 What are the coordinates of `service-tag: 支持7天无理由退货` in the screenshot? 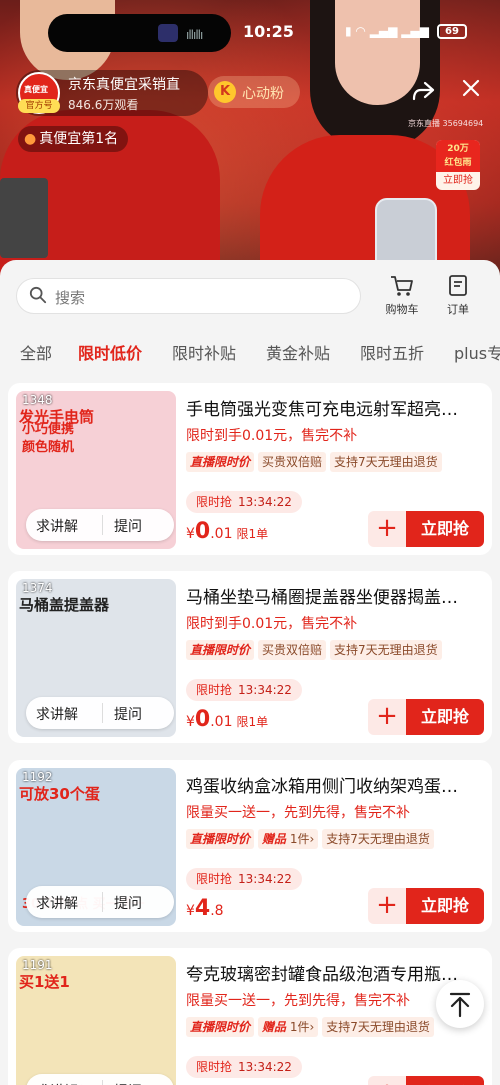 It's located at (386, 462).